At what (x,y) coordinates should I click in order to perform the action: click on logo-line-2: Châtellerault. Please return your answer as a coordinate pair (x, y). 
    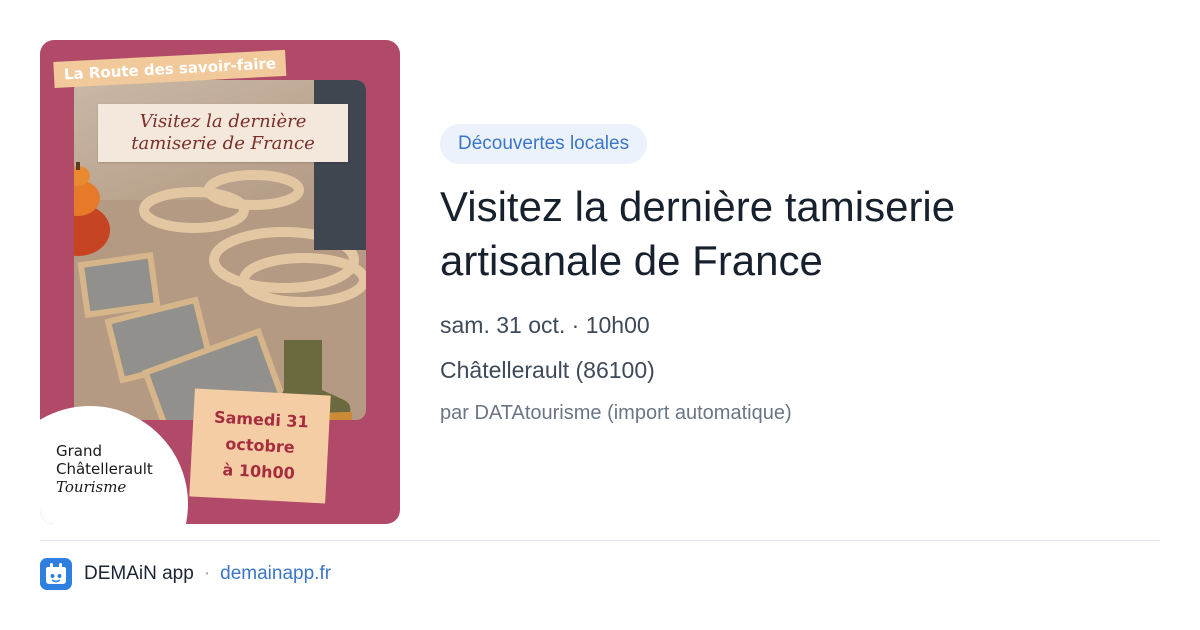
    Looking at the image, I should click on (104, 469).